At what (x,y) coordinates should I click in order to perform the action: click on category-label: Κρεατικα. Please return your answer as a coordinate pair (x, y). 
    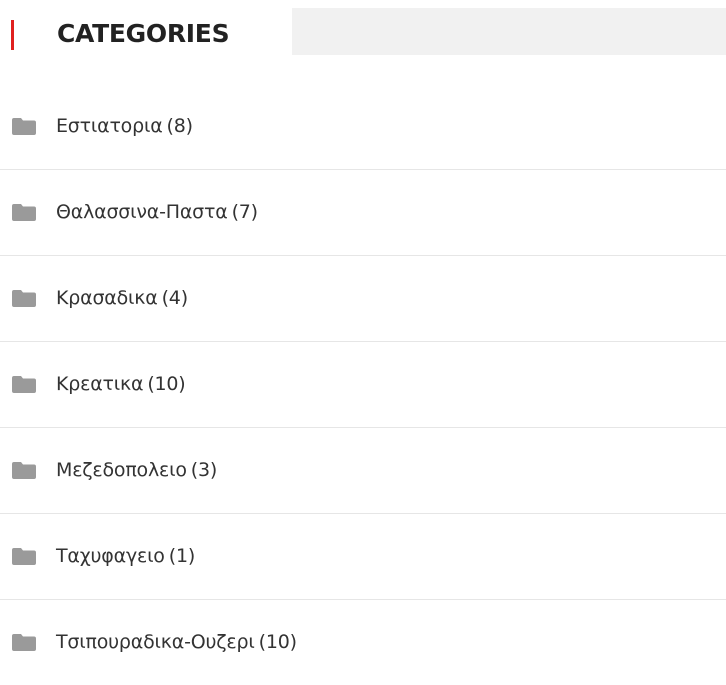
    Looking at the image, I should click on (100, 384).